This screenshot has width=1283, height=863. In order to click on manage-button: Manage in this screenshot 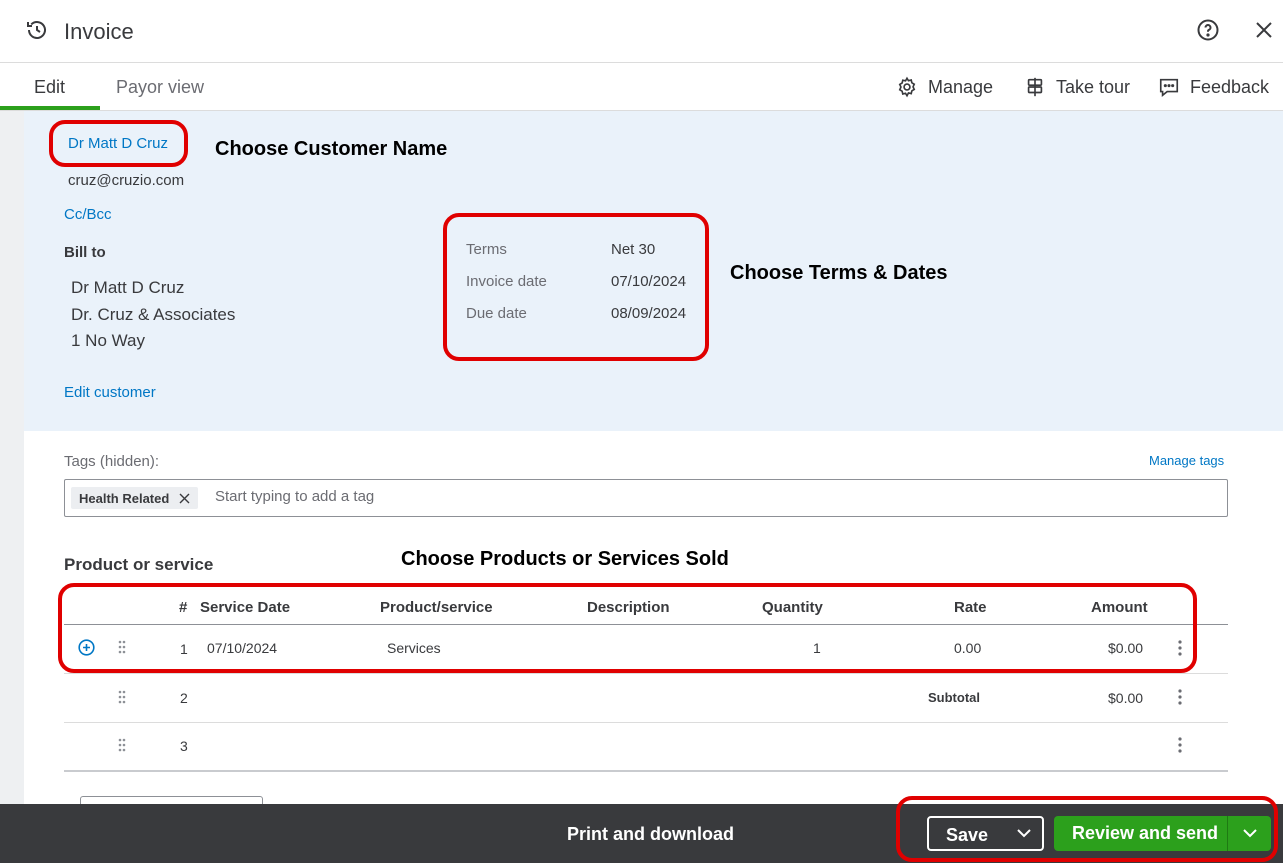, I will do `click(944, 87)`.